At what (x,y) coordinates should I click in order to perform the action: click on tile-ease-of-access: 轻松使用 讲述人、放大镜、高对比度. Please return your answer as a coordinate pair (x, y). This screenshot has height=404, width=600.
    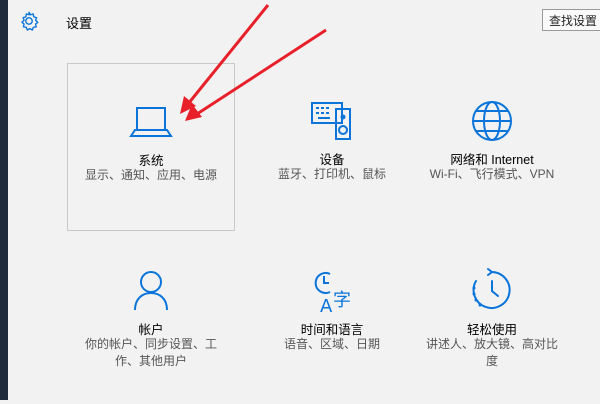
    Looking at the image, I should click on (492, 320).